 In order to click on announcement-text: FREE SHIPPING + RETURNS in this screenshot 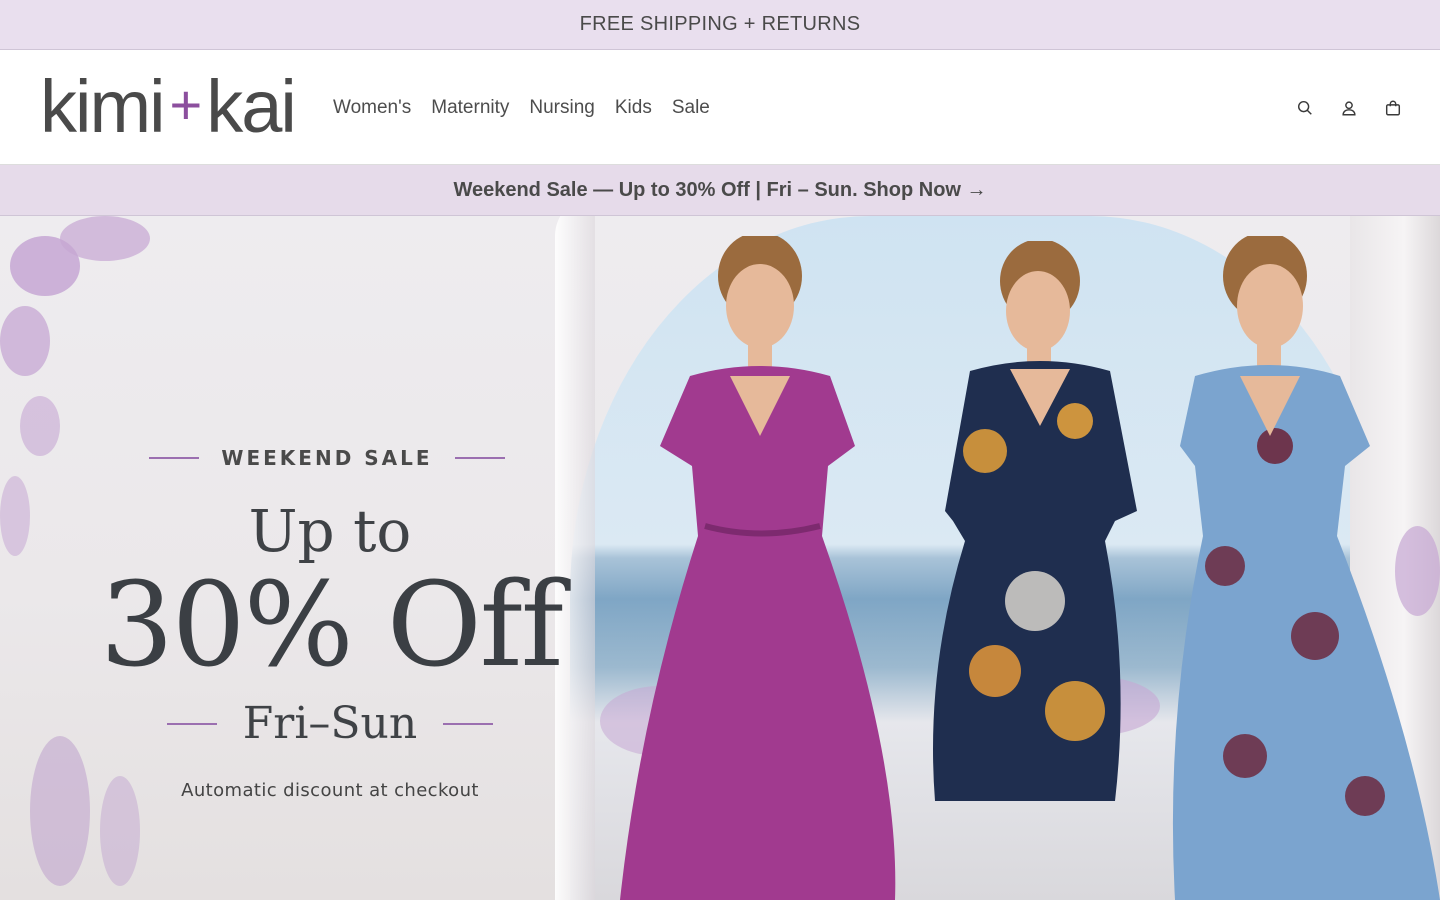, I will do `click(720, 24)`.